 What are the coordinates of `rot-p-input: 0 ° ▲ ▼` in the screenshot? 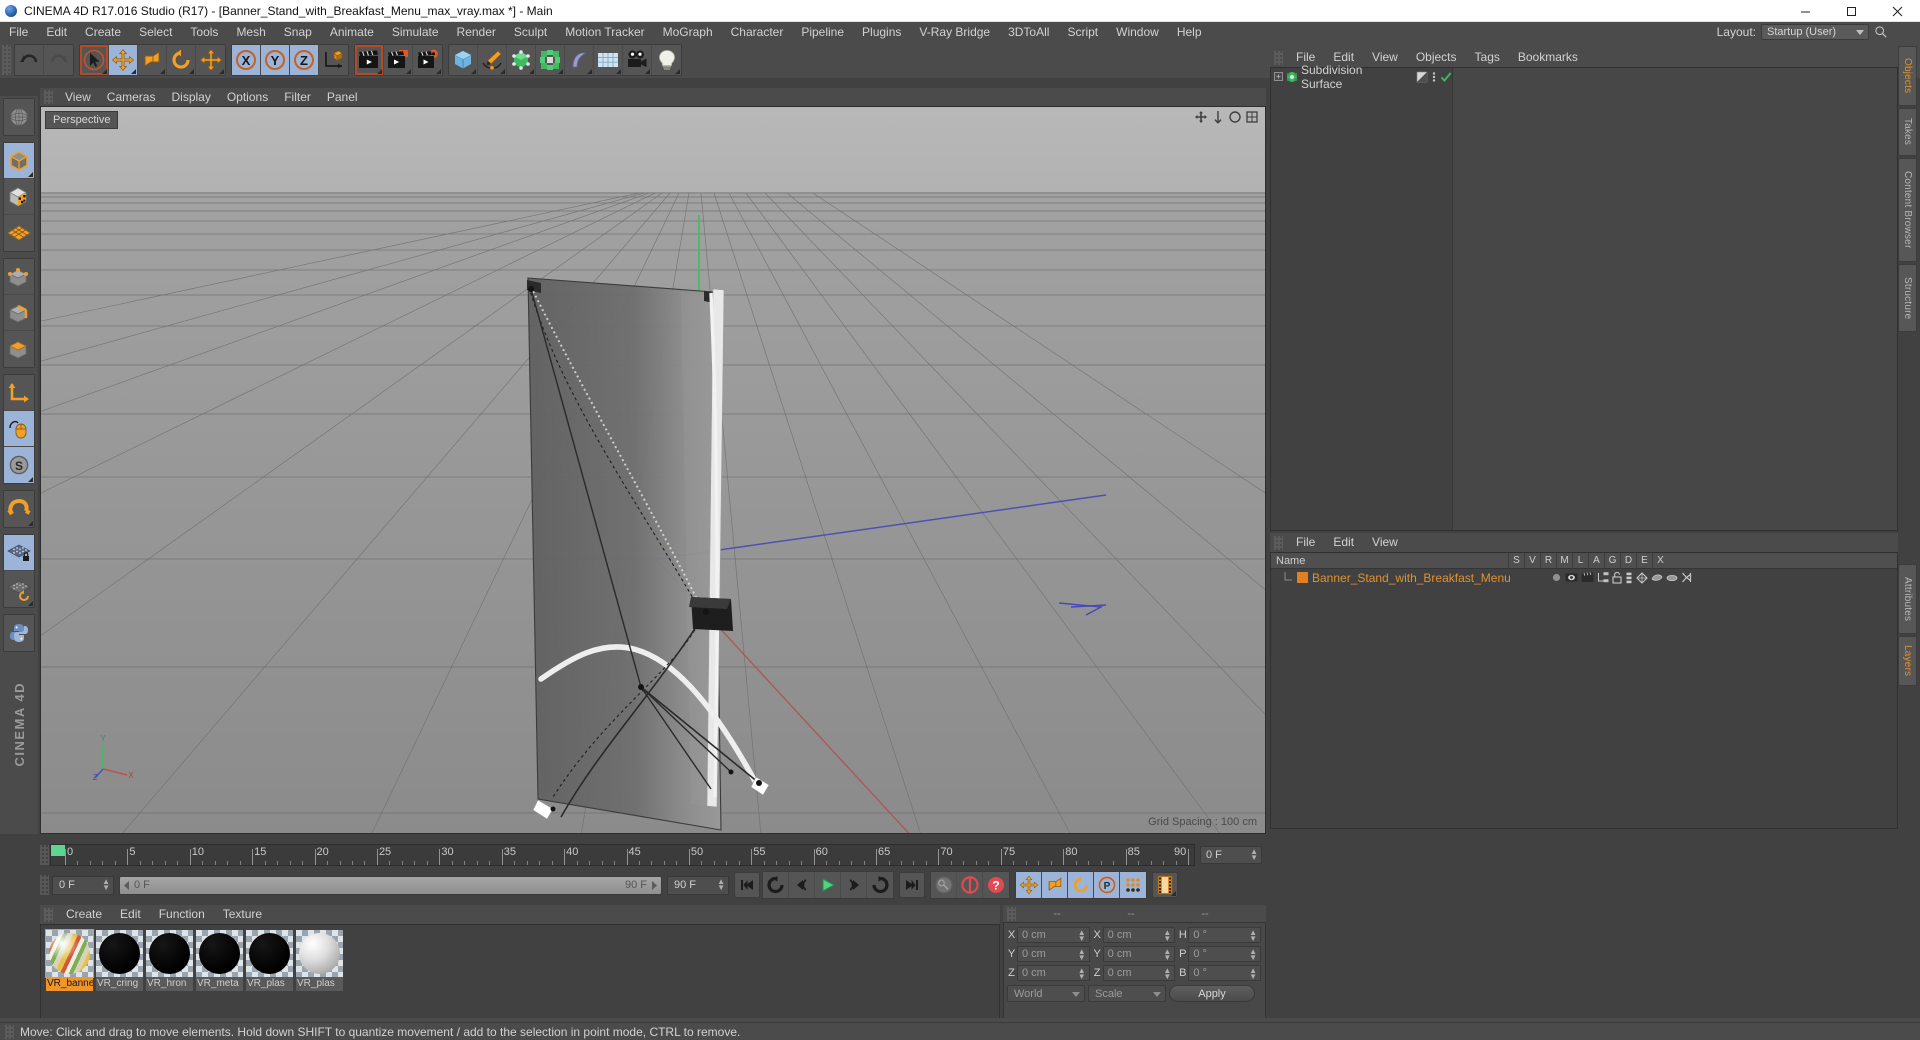 It's located at (1225, 953).